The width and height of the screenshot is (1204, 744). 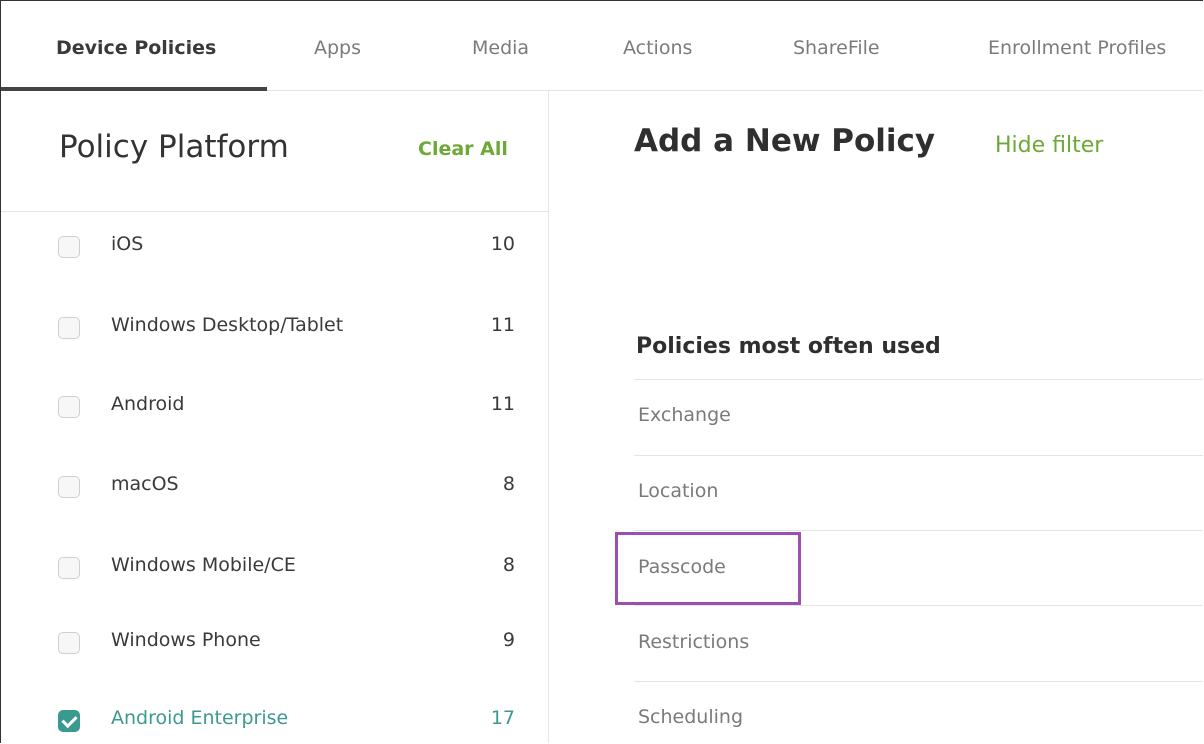 I want to click on checkbox-windows-mobile-ce, so click(x=69, y=568).